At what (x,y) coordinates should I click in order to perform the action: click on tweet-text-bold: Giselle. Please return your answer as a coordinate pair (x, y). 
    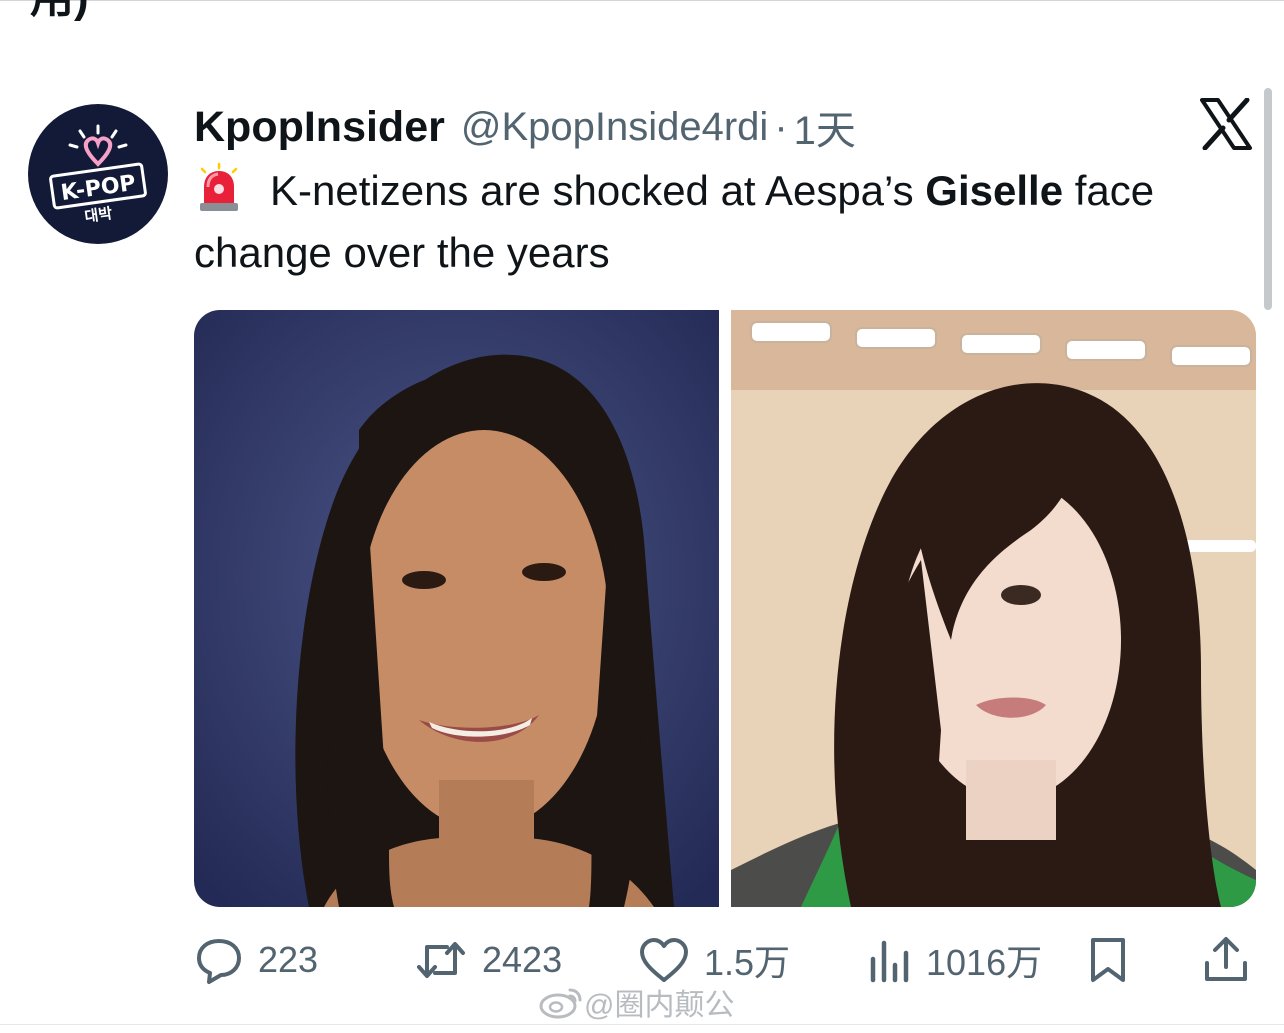
    Looking at the image, I should click on (994, 190).